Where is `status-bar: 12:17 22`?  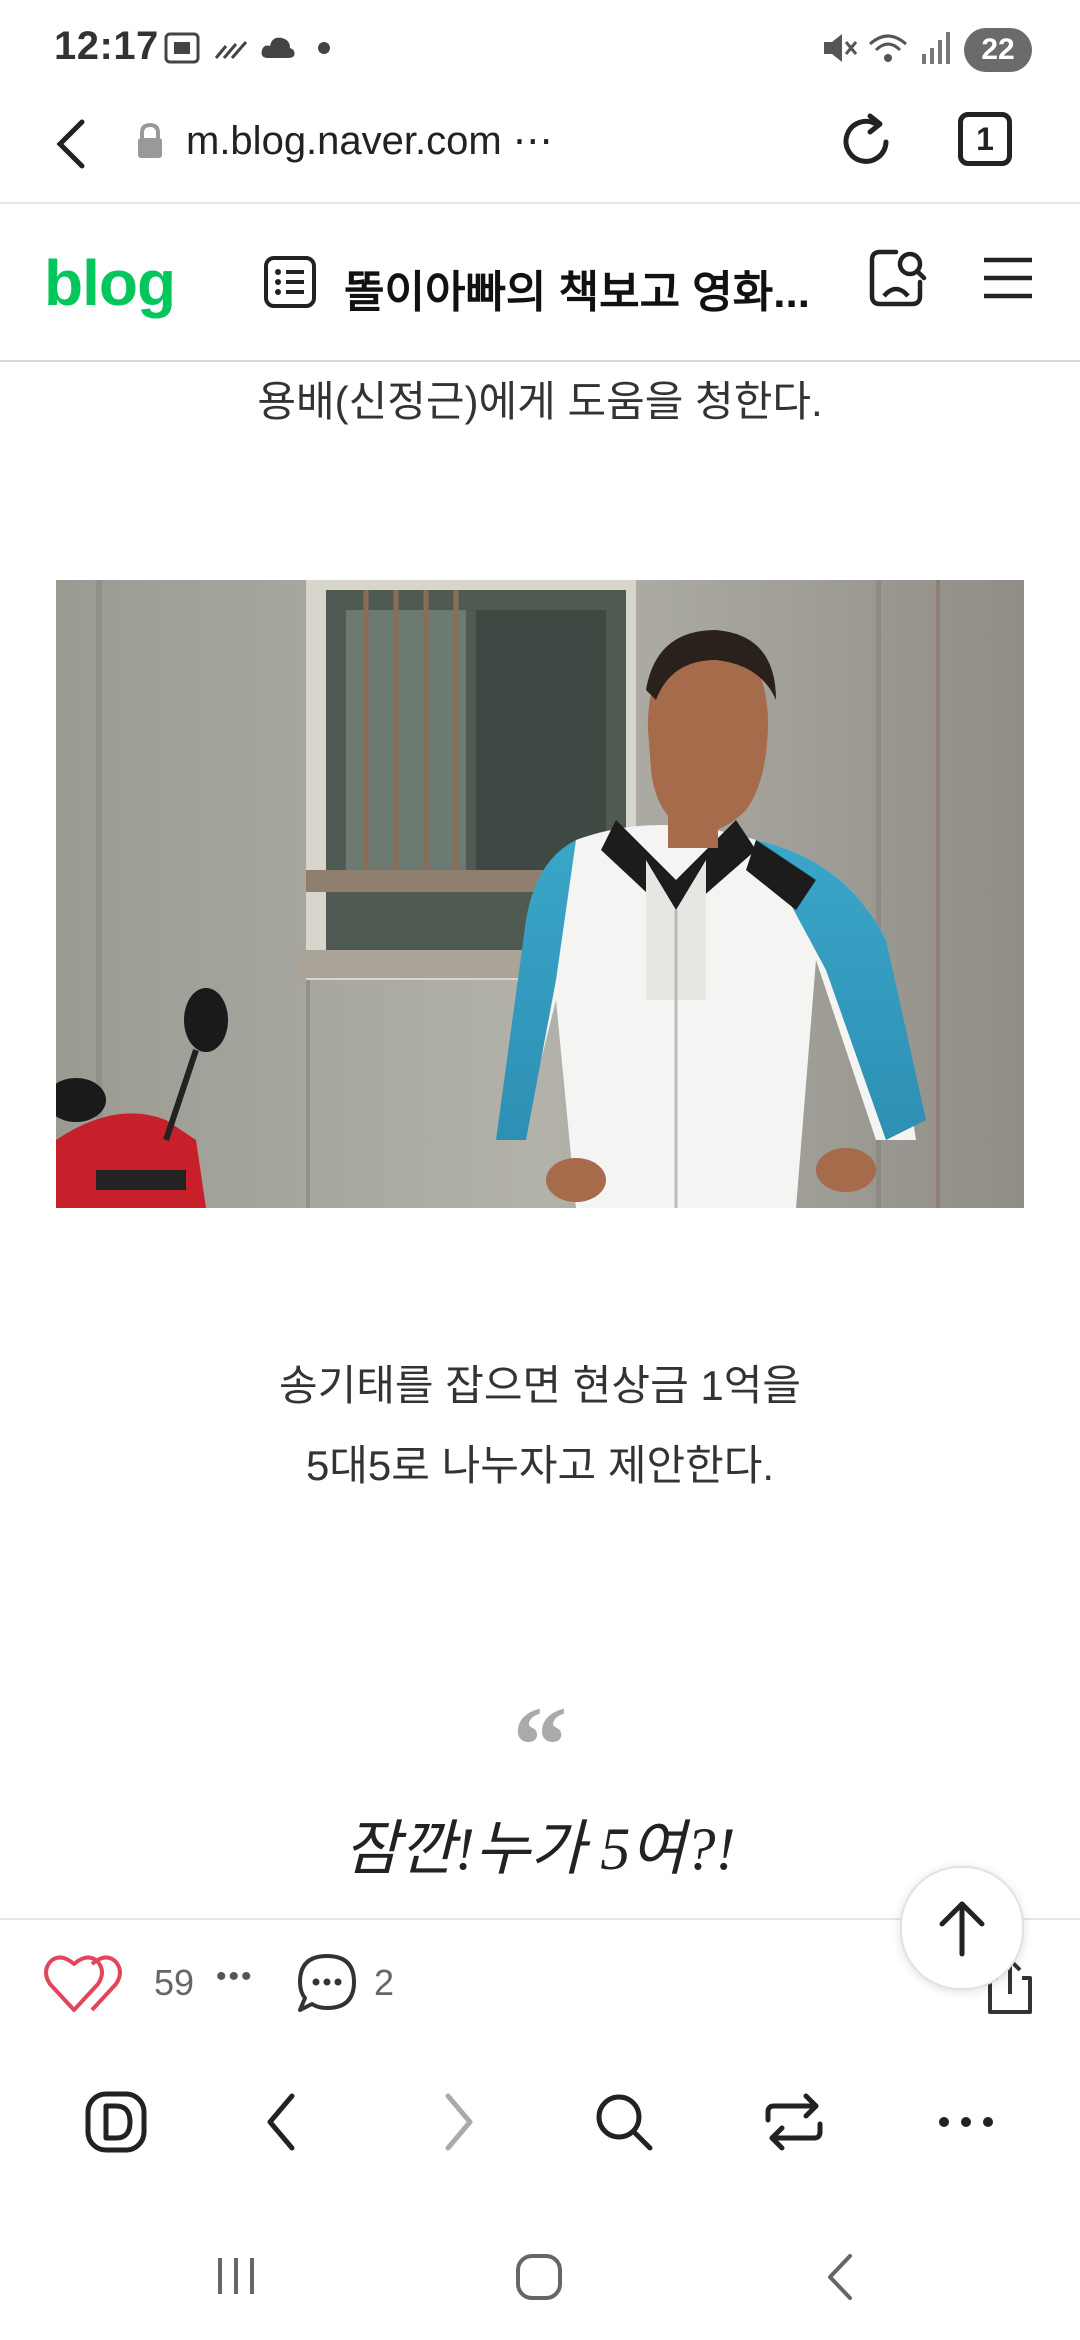
status-bar: 12:17 22 is located at coordinates (540, 50).